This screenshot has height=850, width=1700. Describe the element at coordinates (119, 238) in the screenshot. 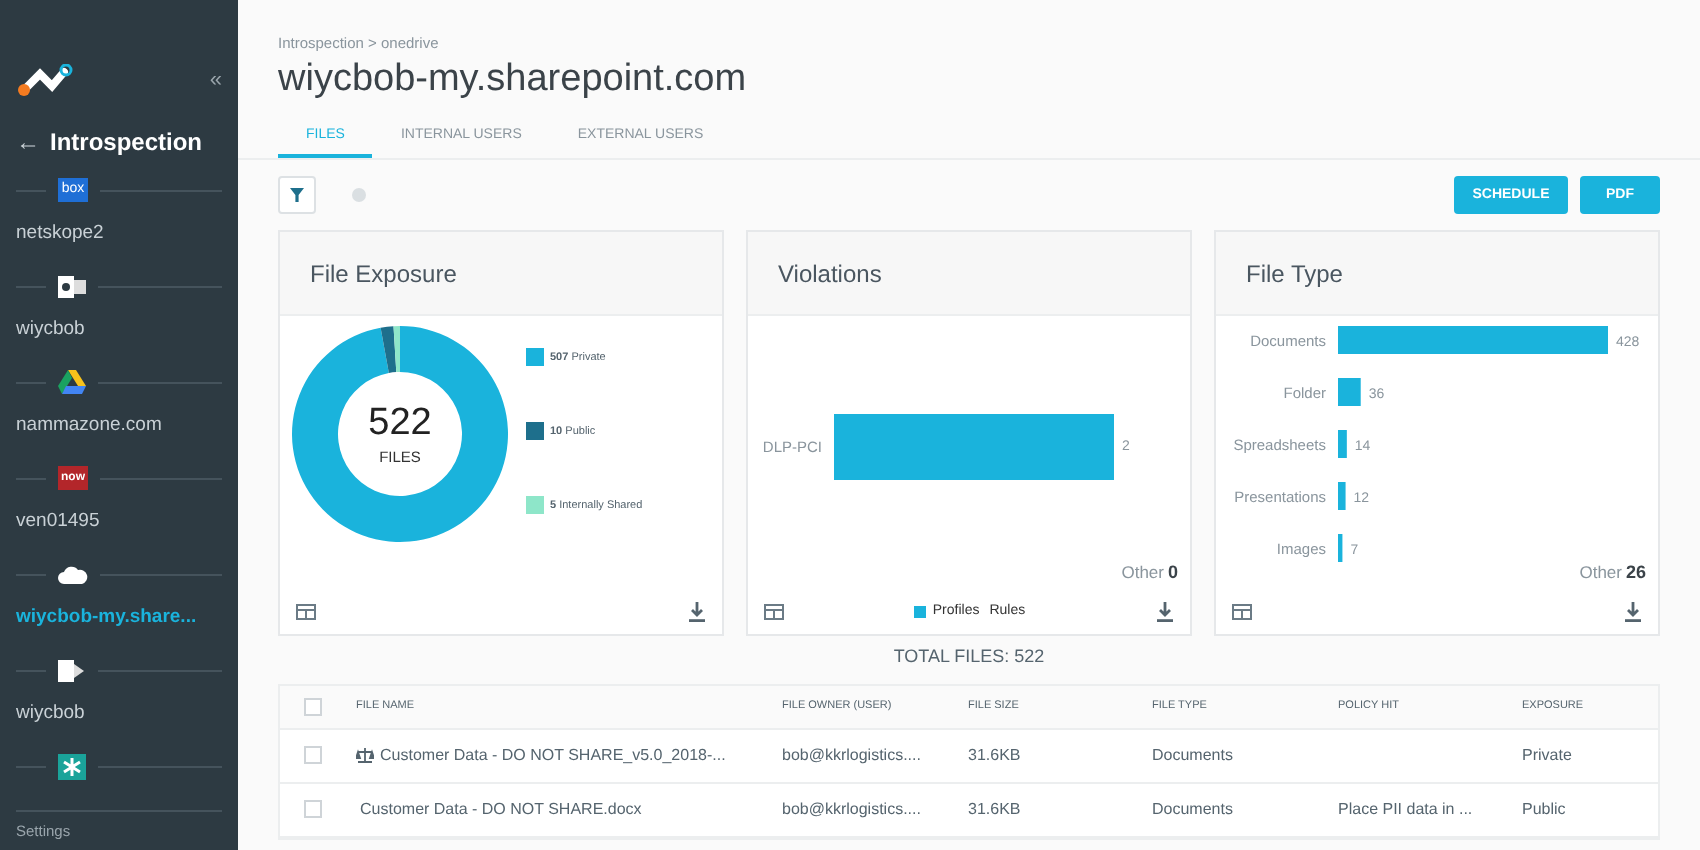

I see `sidebar-item: netskope2` at that location.